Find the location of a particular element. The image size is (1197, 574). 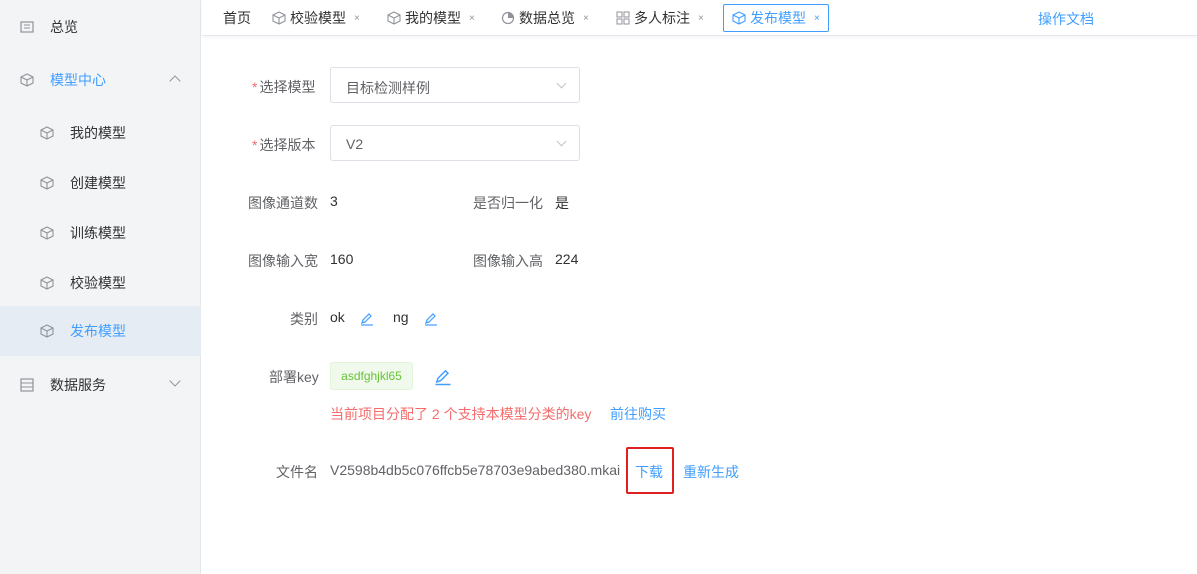

sidebar-item-model-center: 模型中心 is located at coordinates (100, 80).